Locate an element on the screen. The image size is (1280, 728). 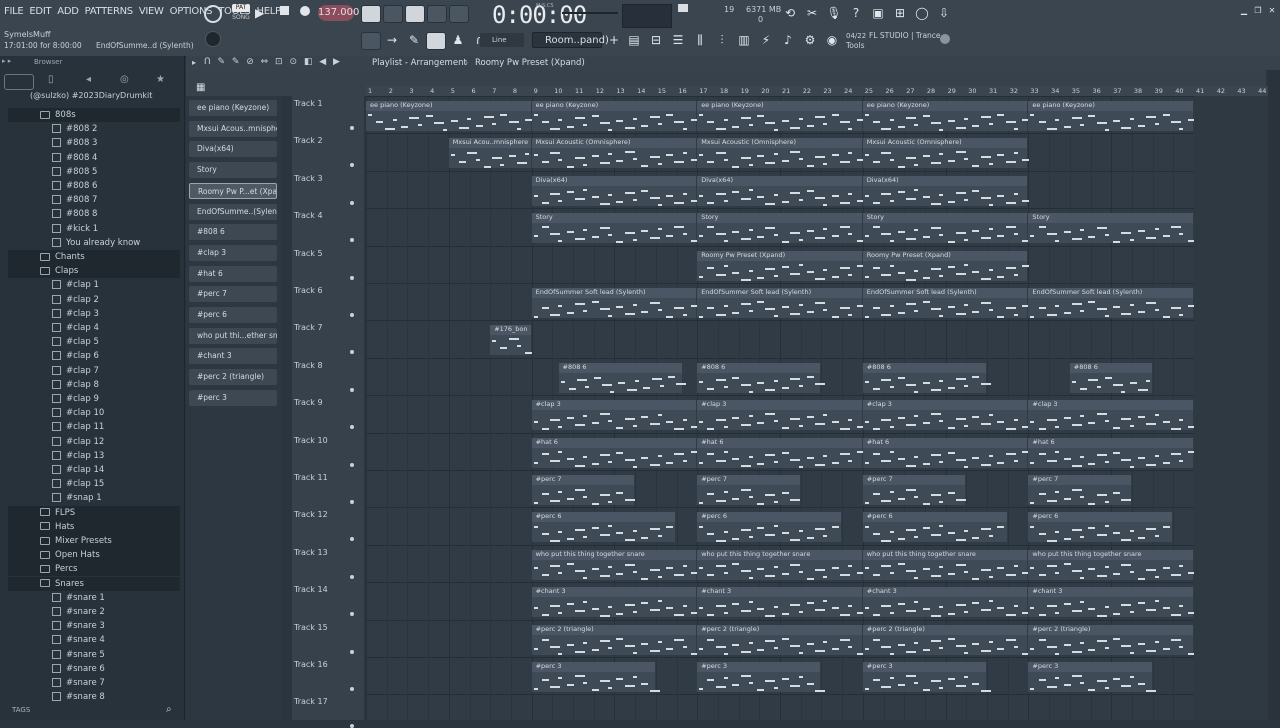
link-button is located at coordinates (436, 41).